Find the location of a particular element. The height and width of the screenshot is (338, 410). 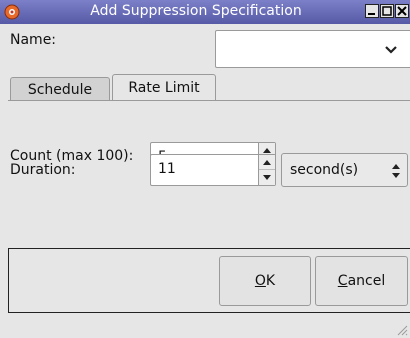

updown-arrows-icon is located at coordinates (396, 171).